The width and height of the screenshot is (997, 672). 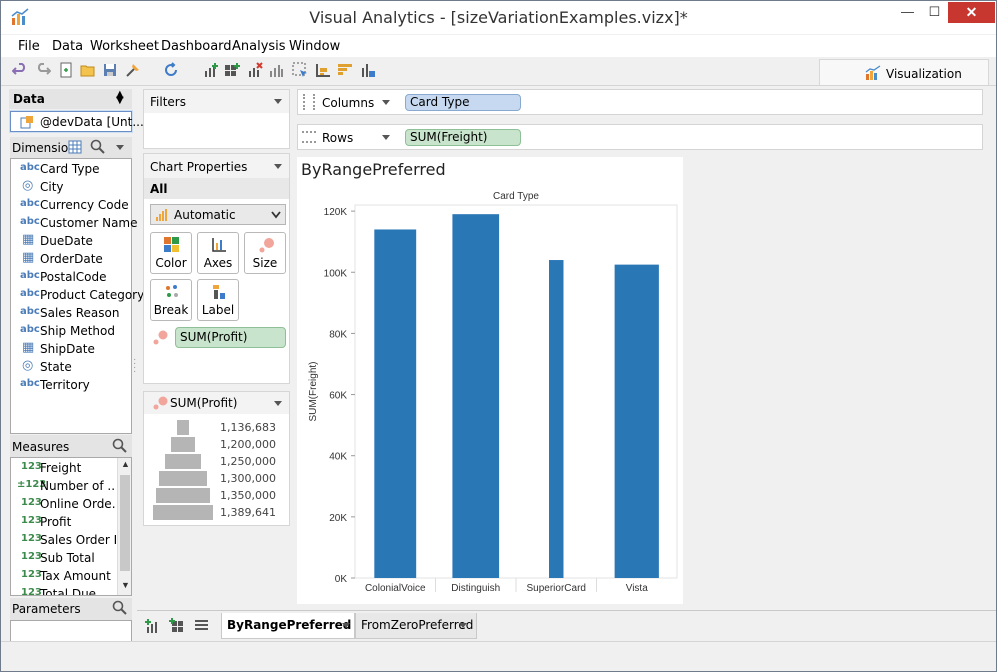 What do you see at coordinates (636, 421) in the screenshot?
I see `bar-vista` at bounding box center [636, 421].